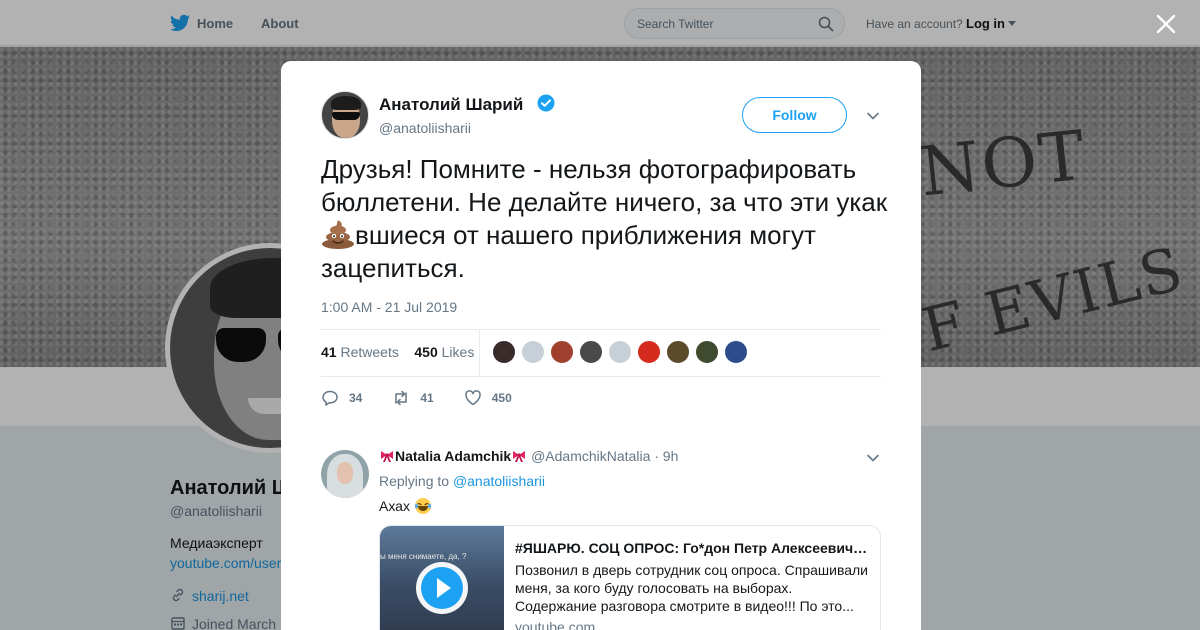 Image resolution: width=1200 pixels, height=630 pixels. I want to click on author-avatar-glasses, so click(346, 116).